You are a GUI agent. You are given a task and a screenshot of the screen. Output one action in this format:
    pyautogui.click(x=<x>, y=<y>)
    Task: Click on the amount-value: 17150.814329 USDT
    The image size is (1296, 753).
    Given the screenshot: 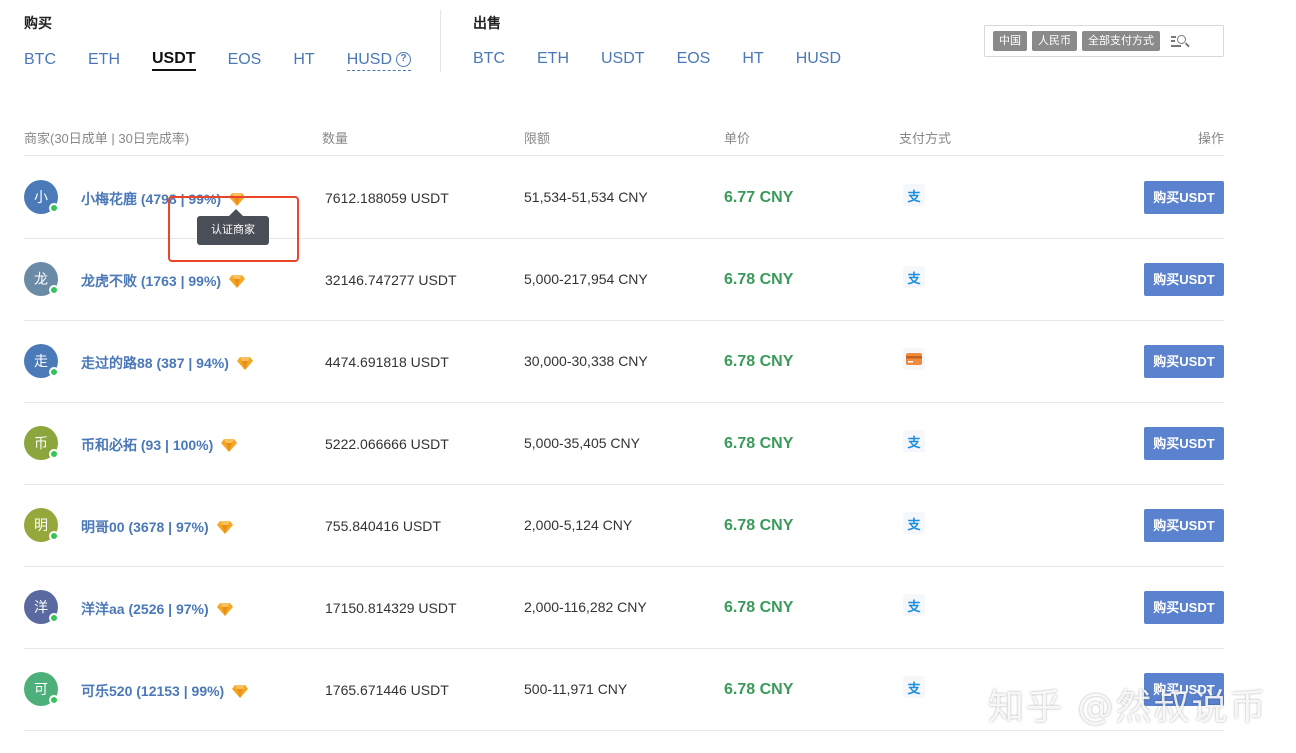 What is the action you would take?
    pyautogui.click(x=391, y=608)
    